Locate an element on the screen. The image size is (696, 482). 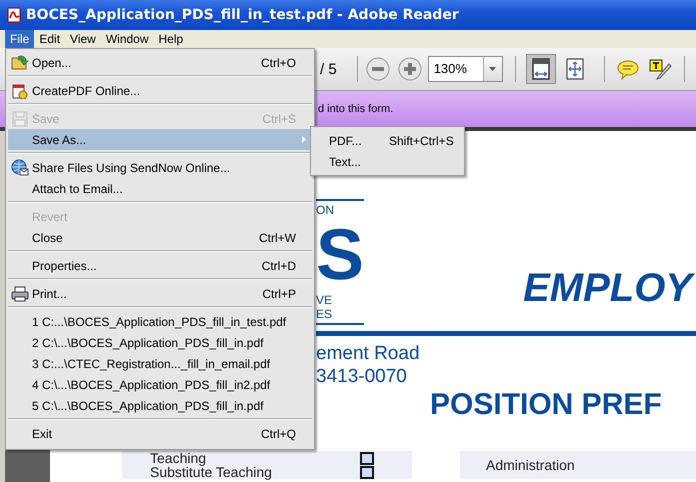
submenu-arrow-icon is located at coordinates (304, 139).